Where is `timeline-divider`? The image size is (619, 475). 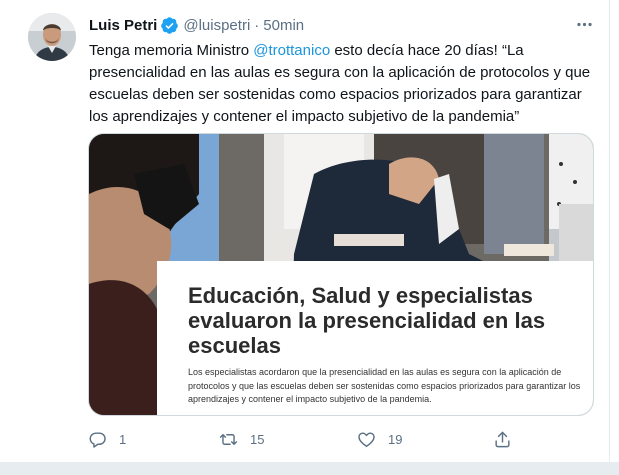 timeline-divider is located at coordinates (309, 468).